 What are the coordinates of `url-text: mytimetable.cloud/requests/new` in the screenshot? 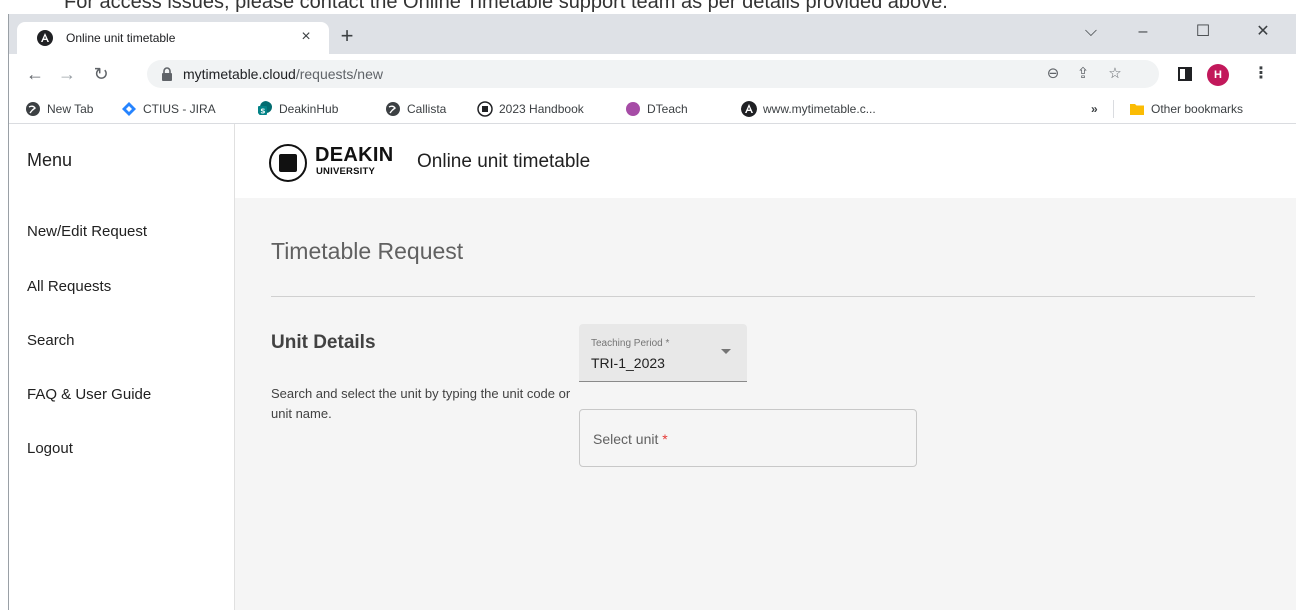 It's located at (283, 74).